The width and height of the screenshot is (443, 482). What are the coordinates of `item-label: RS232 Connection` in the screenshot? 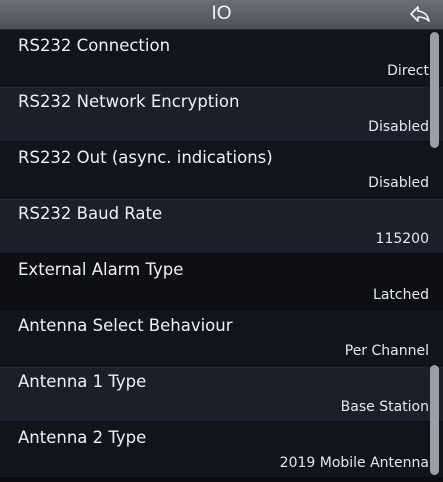 It's located at (94, 45).